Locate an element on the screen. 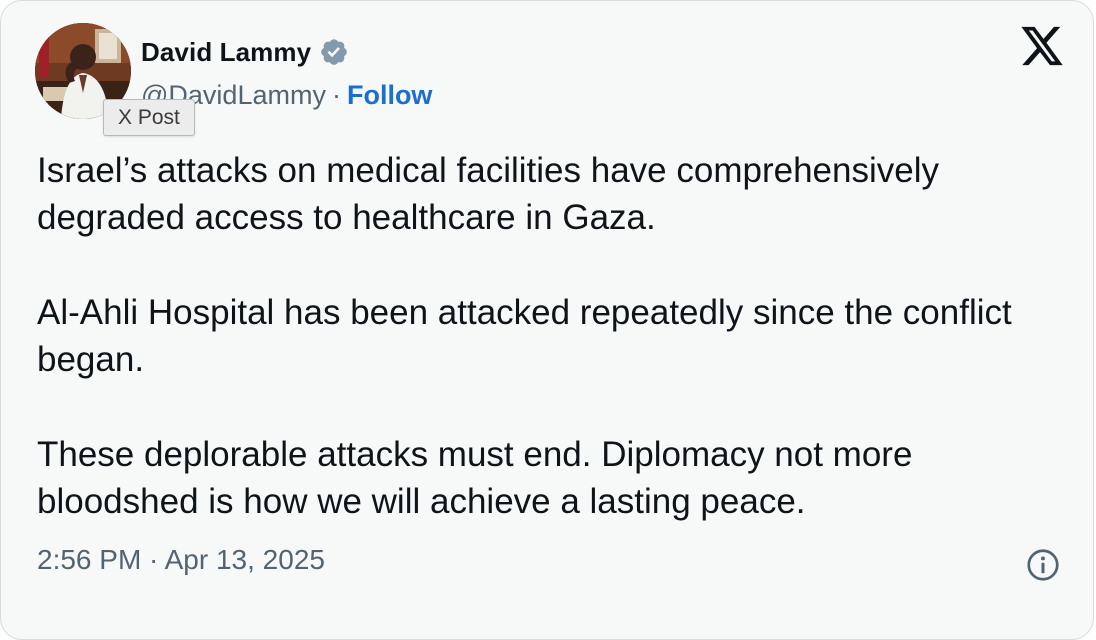 This screenshot has width=1096, height=640. x-post-tooltip: X Post is located at coordinates (149, 117).